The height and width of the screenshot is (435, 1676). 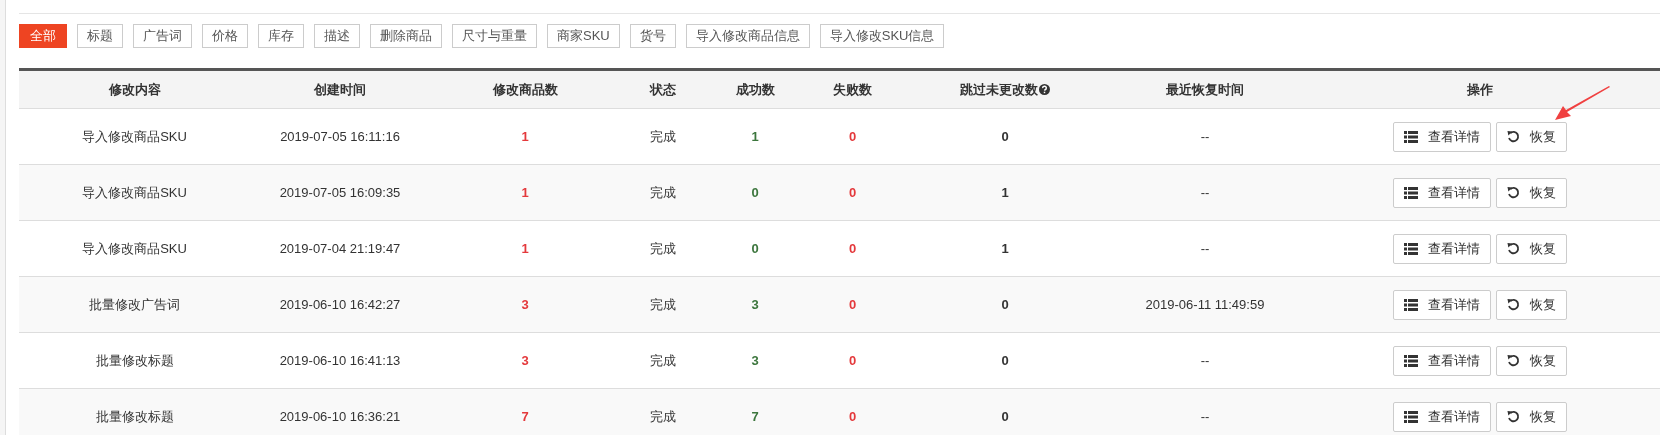 I want to click on filter-tab: 库存, so click(x=281, y=36).